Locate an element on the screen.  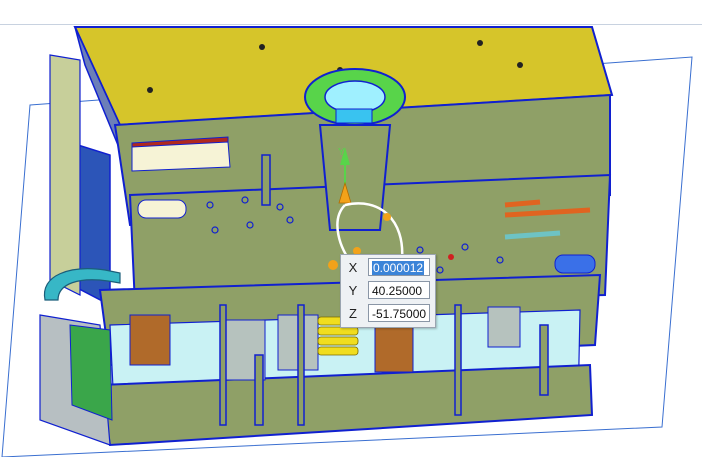
svg-text: Y is located at coordinates (341, 152).